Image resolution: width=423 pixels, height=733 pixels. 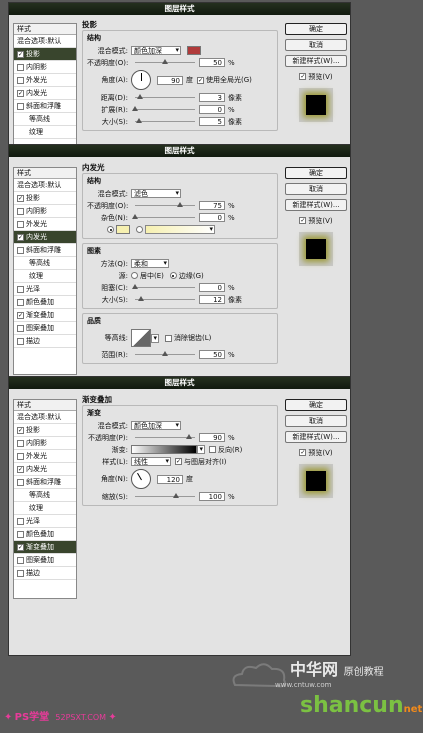 I want to click on anti-alias-checkbox, so click(x=168, y=338).